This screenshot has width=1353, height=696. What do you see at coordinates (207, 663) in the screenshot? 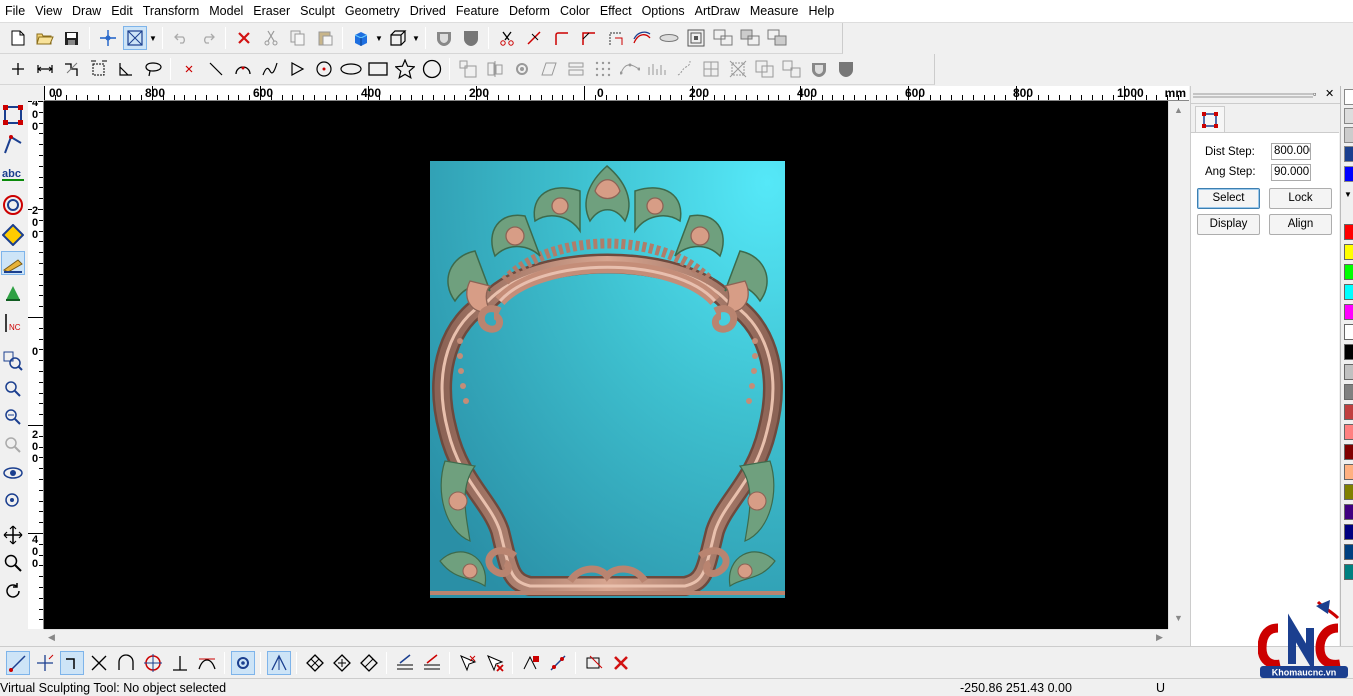
I see `snap-tangent-icon` at bounding box center [207, 663].